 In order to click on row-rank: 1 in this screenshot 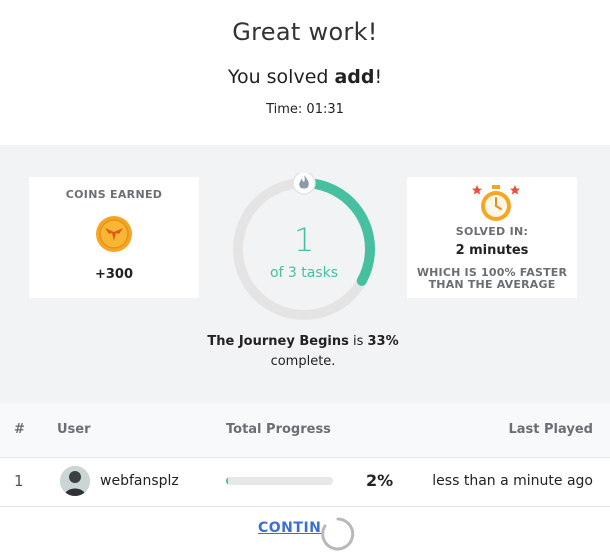, I will do `click(19, 481)`.